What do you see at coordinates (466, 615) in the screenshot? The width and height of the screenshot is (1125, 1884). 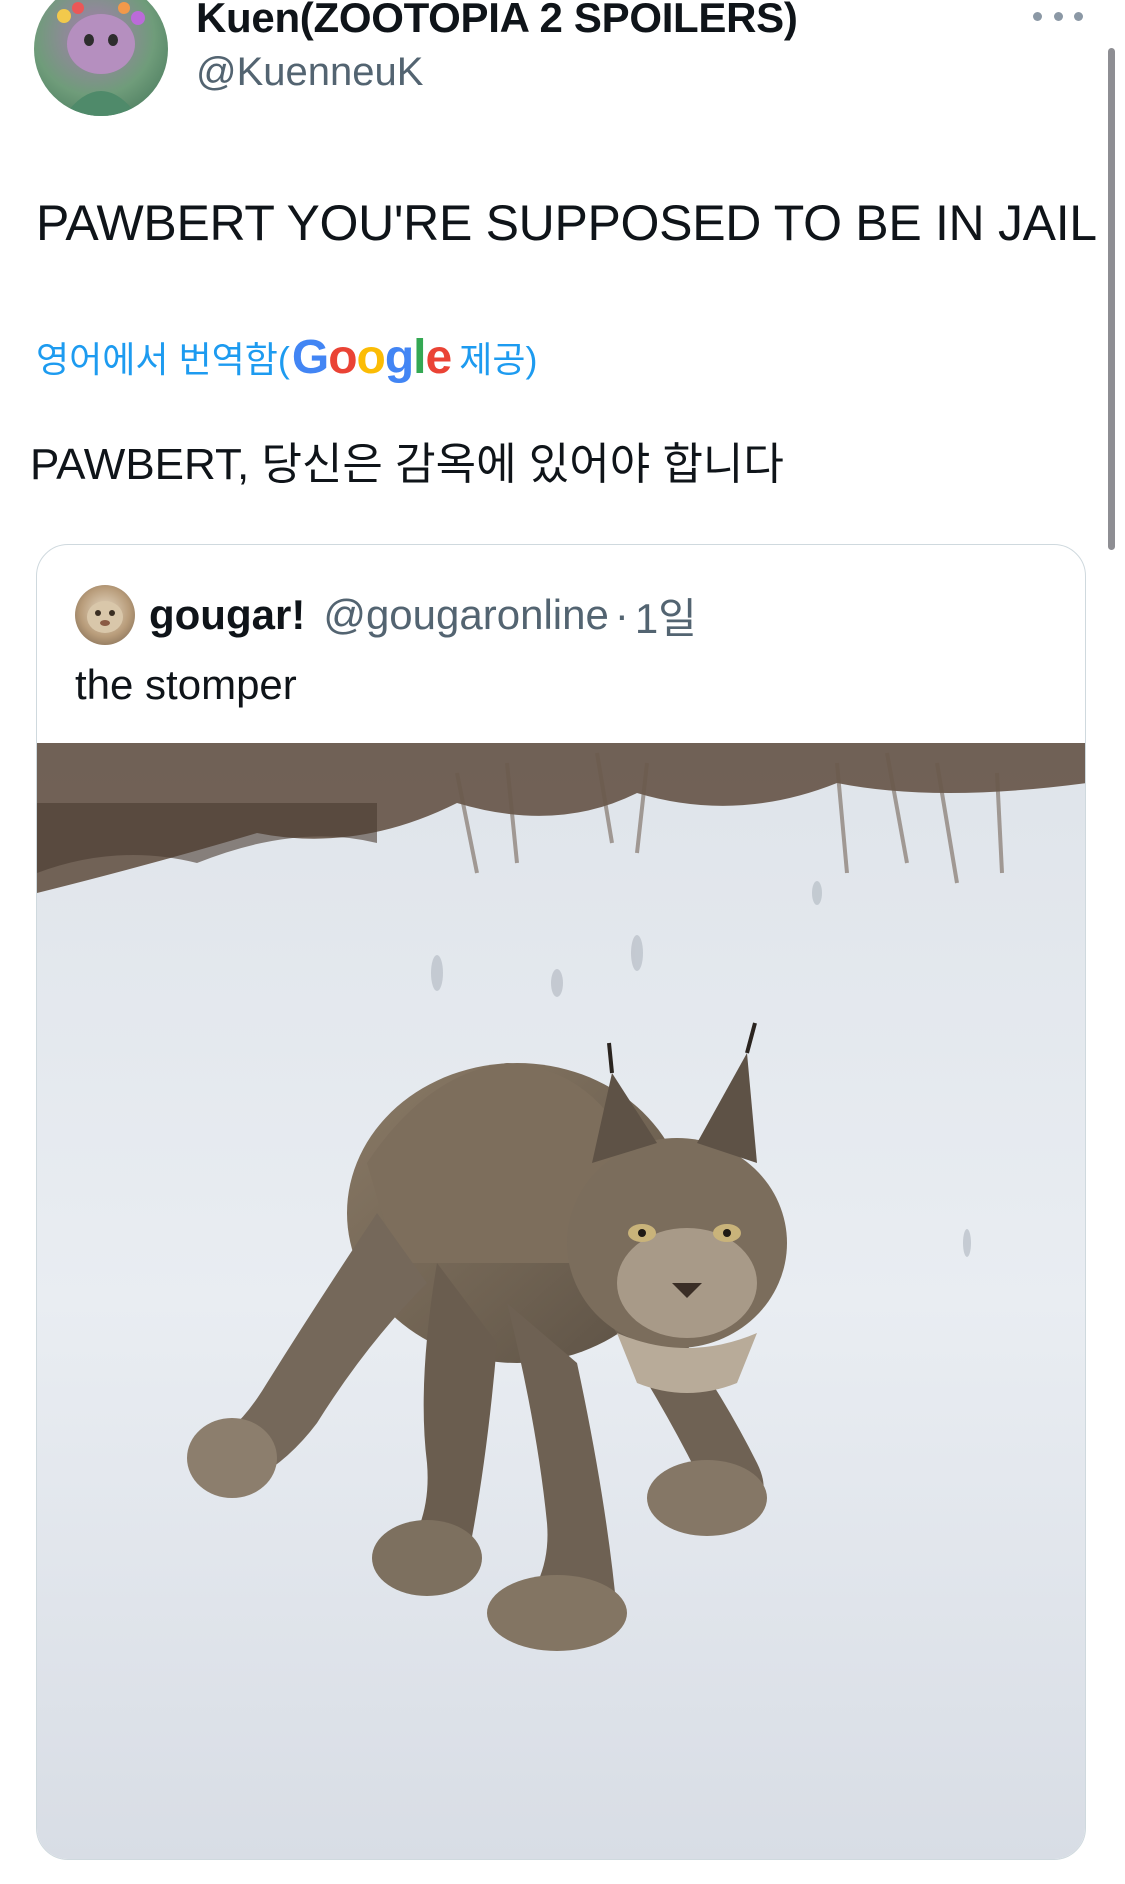 I see `quoted-handle: @gougaronline` at bounding box center [466, 615].